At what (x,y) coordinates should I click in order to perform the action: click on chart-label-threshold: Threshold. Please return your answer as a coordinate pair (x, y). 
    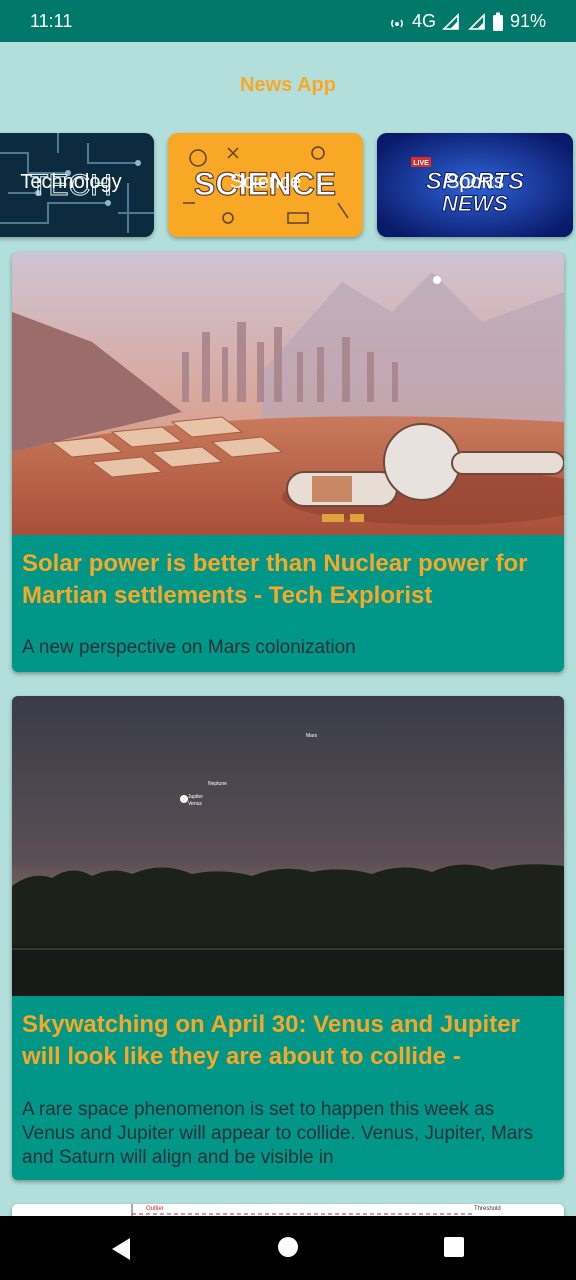
    Looking at the image, I should click on (487, 1209).